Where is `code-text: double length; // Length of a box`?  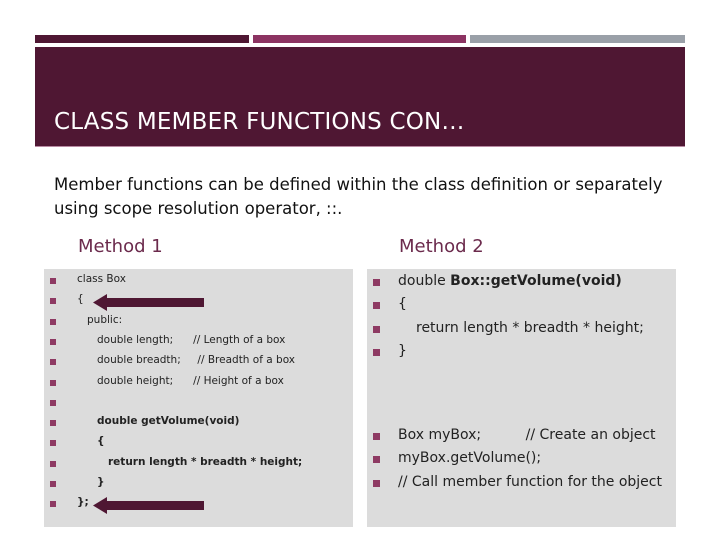
code-text: double length; // Length of a box is located at coordinates (191, 339).